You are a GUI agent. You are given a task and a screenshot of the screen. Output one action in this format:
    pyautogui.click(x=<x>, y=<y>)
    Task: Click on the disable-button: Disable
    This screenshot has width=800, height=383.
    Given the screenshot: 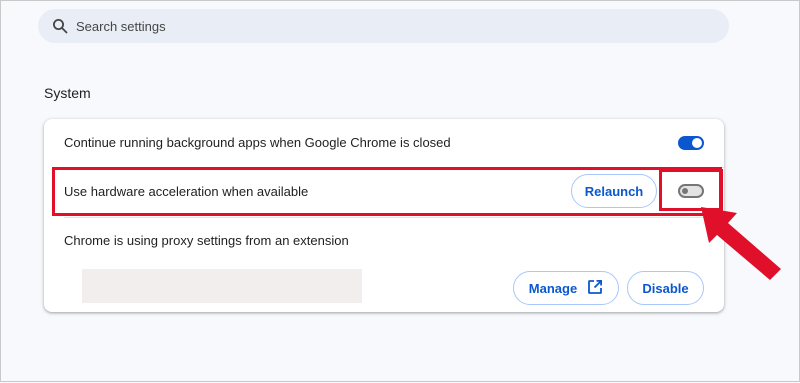 What is the action you would take?
    pyautogui.click(x=665, y=288)
    